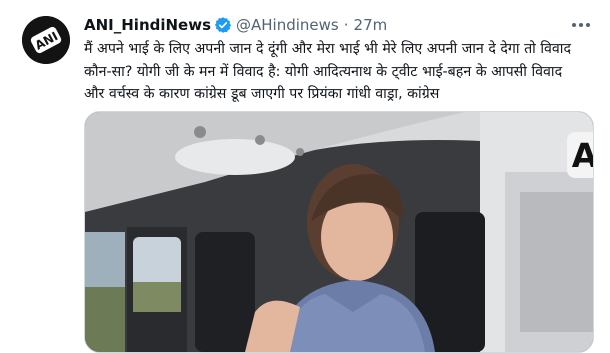  Describe the element at coordinates (287, 25) in the screenshot. I see `user-handle: @AHindinews` at that location.